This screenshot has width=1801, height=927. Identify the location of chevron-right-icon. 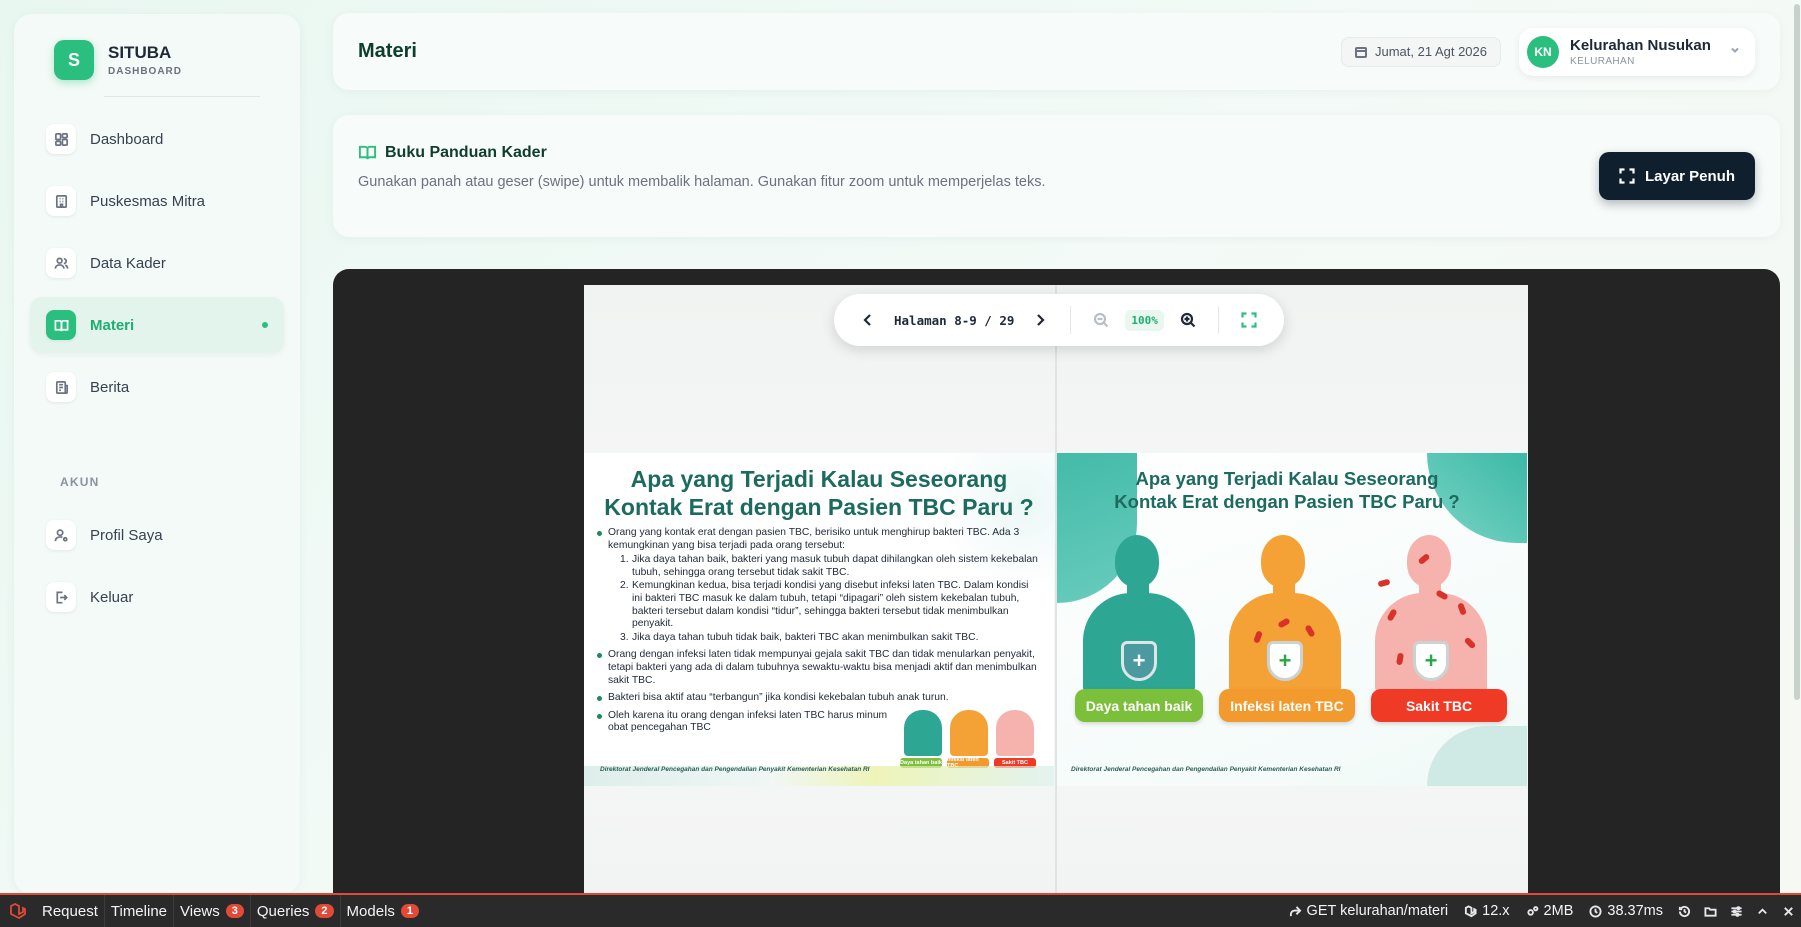
(1041, 320).